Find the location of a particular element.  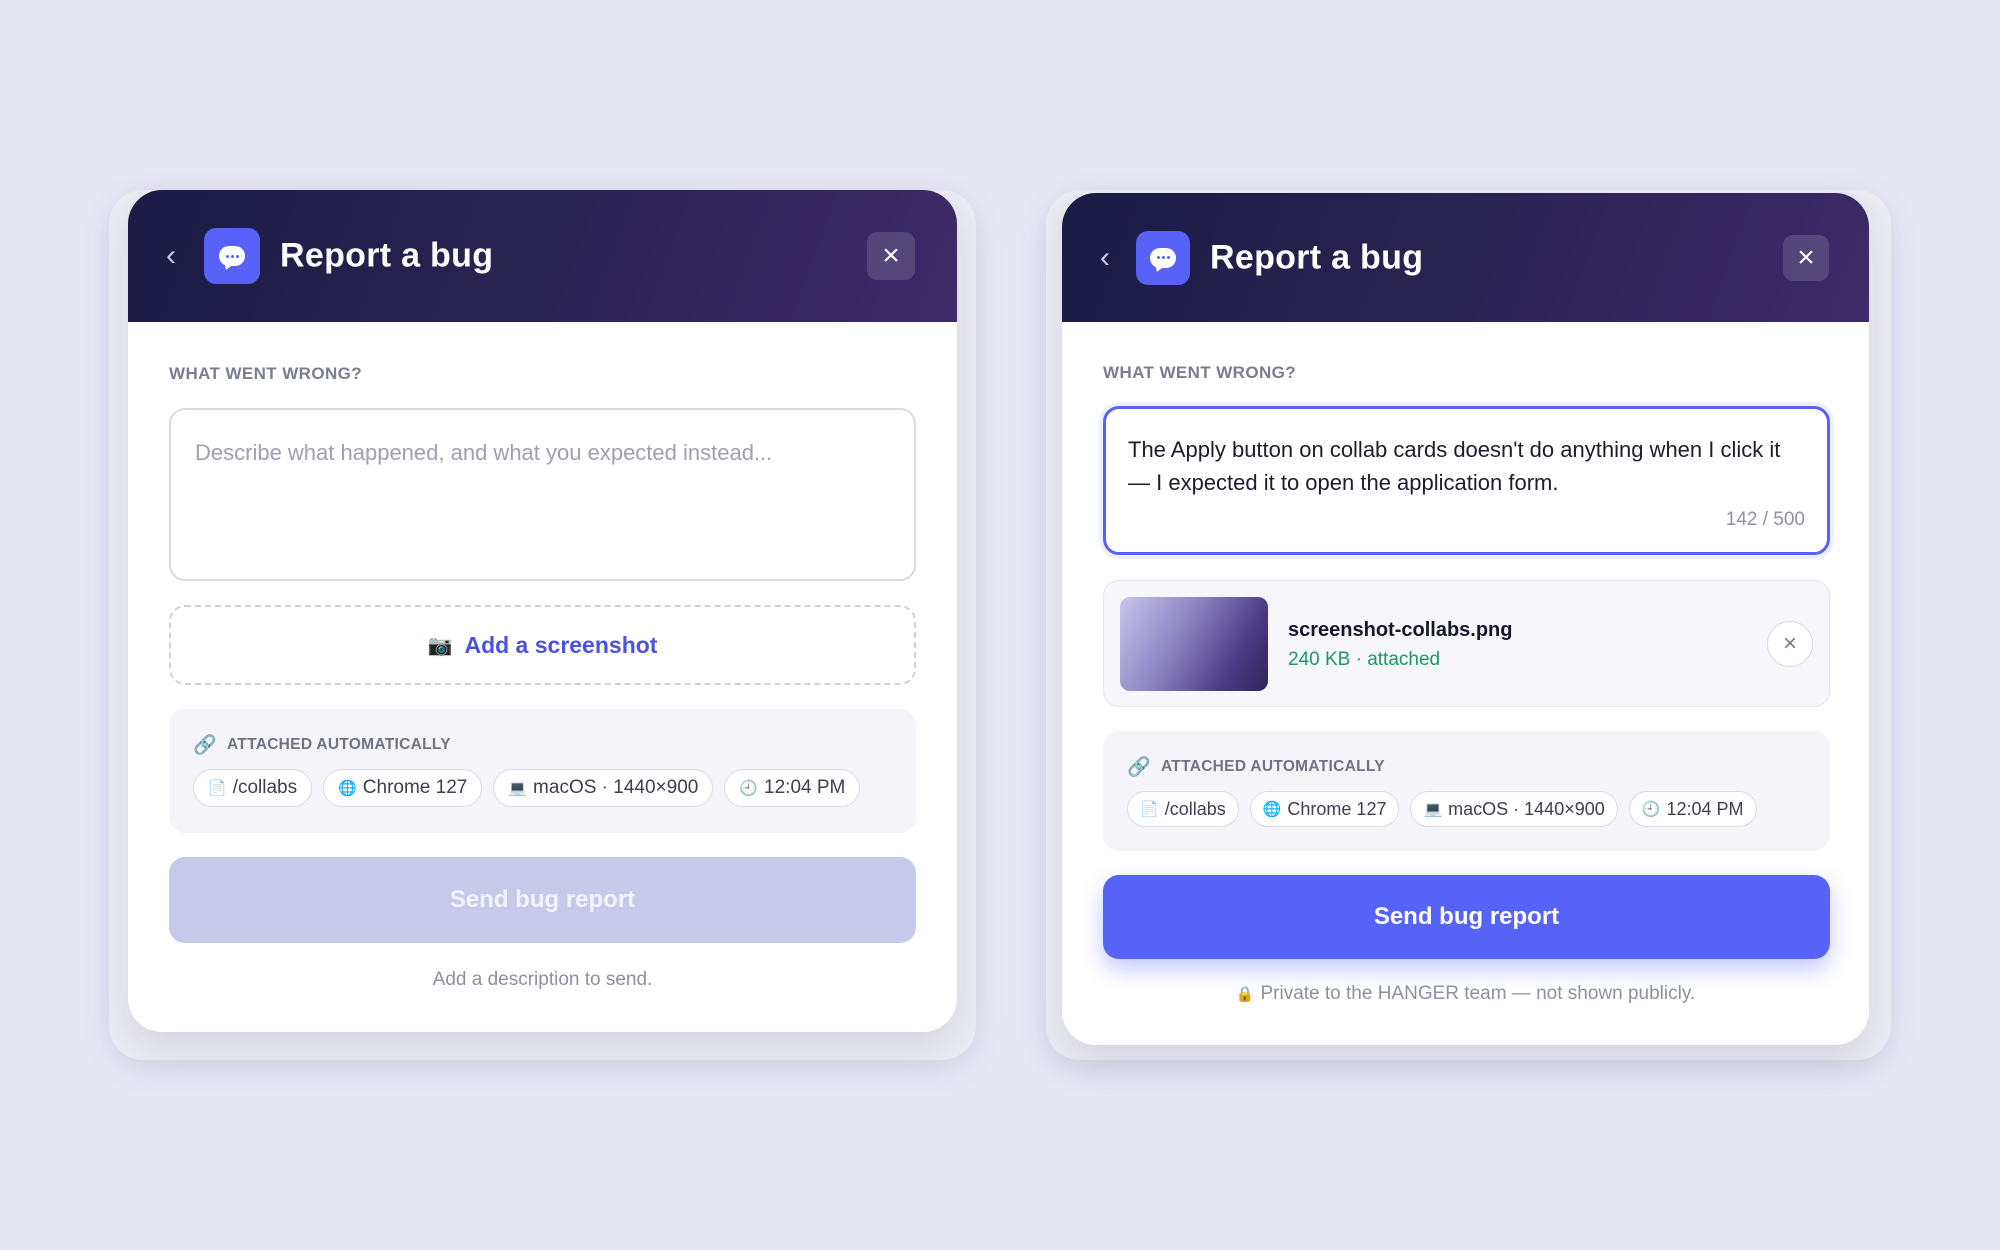

add-screenshot-label: Add a screenshot is located at coordinates (561, 644).